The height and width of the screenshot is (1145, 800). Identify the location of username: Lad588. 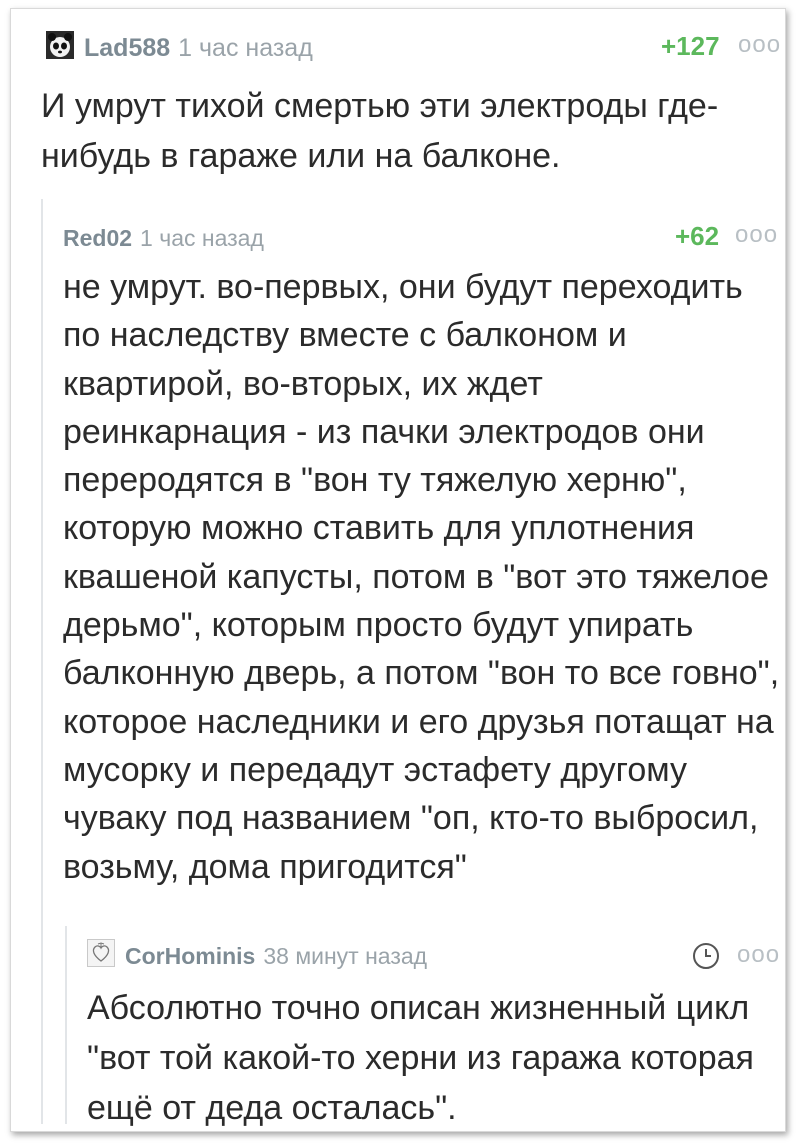
(127, 48).